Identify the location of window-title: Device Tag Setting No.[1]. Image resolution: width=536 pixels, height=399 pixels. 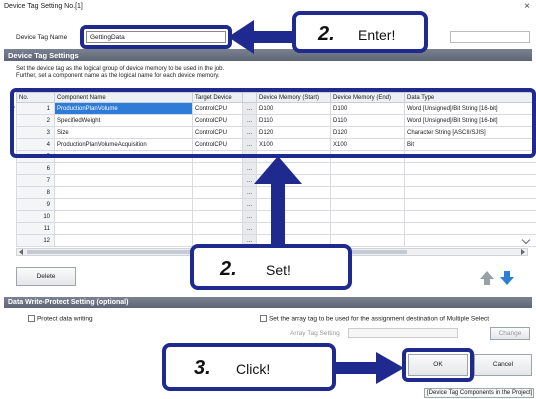
(43, 6).